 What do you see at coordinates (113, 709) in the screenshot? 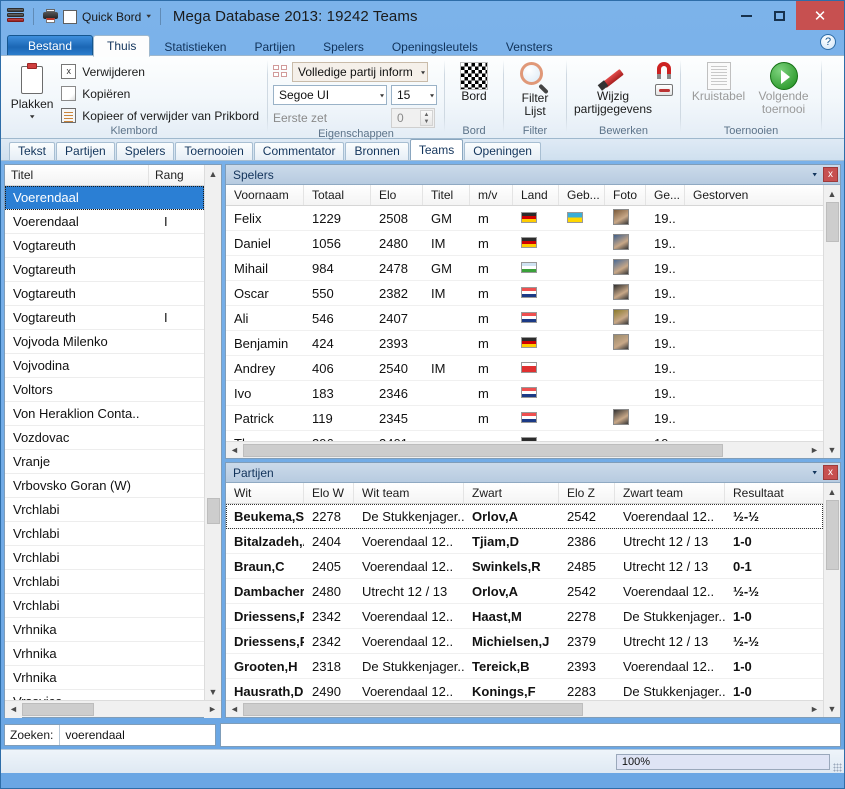
I see `team-list-hscrollbar: ◄ ►` at bounding box center [113, 709].